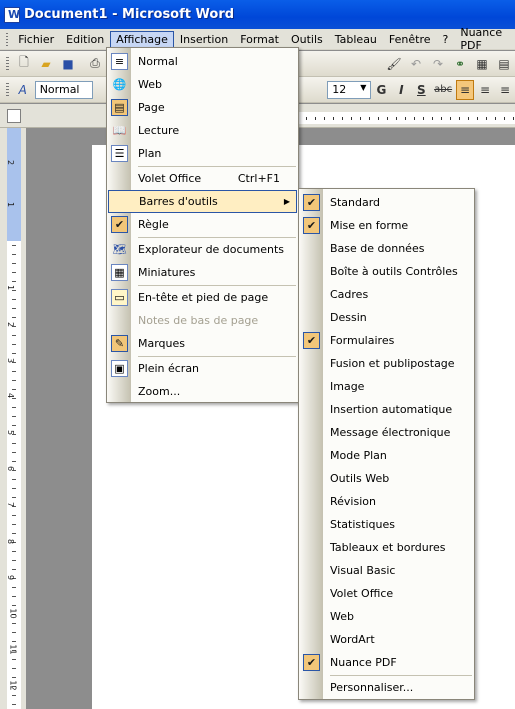 The image size is (515, 709). Describe the element at coordinates (386, 501) in the screenshot. I see `toolbar-item-revision: Révision` at that location.